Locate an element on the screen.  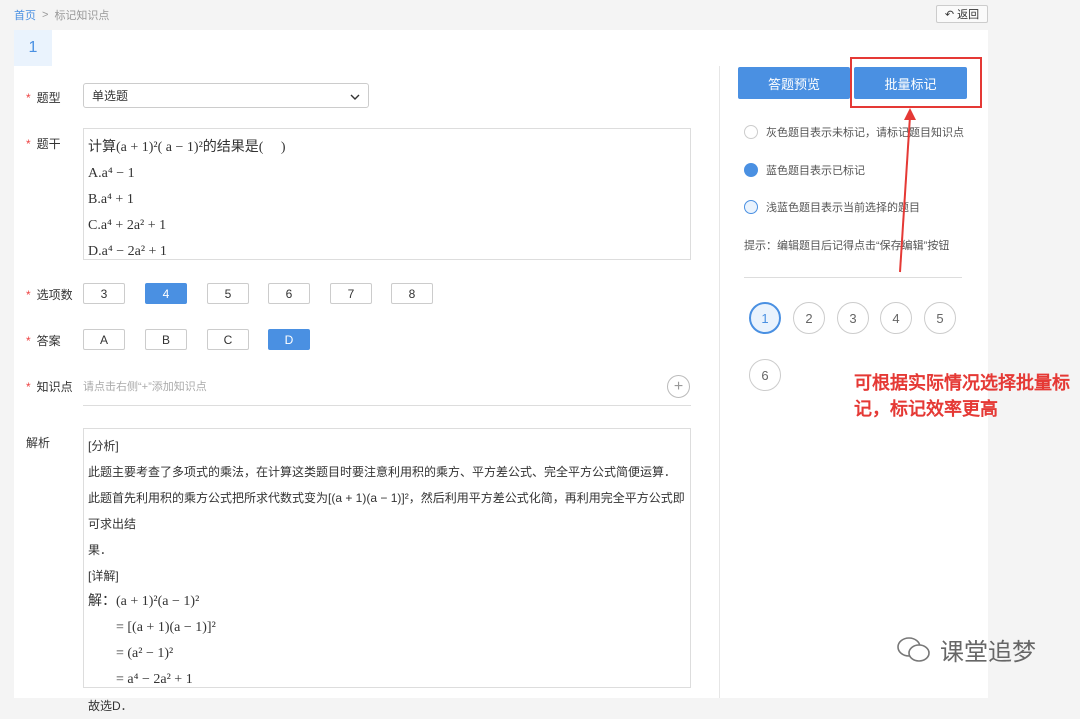
analysis-label-text: 解析 is located at coordinates (38, 443).